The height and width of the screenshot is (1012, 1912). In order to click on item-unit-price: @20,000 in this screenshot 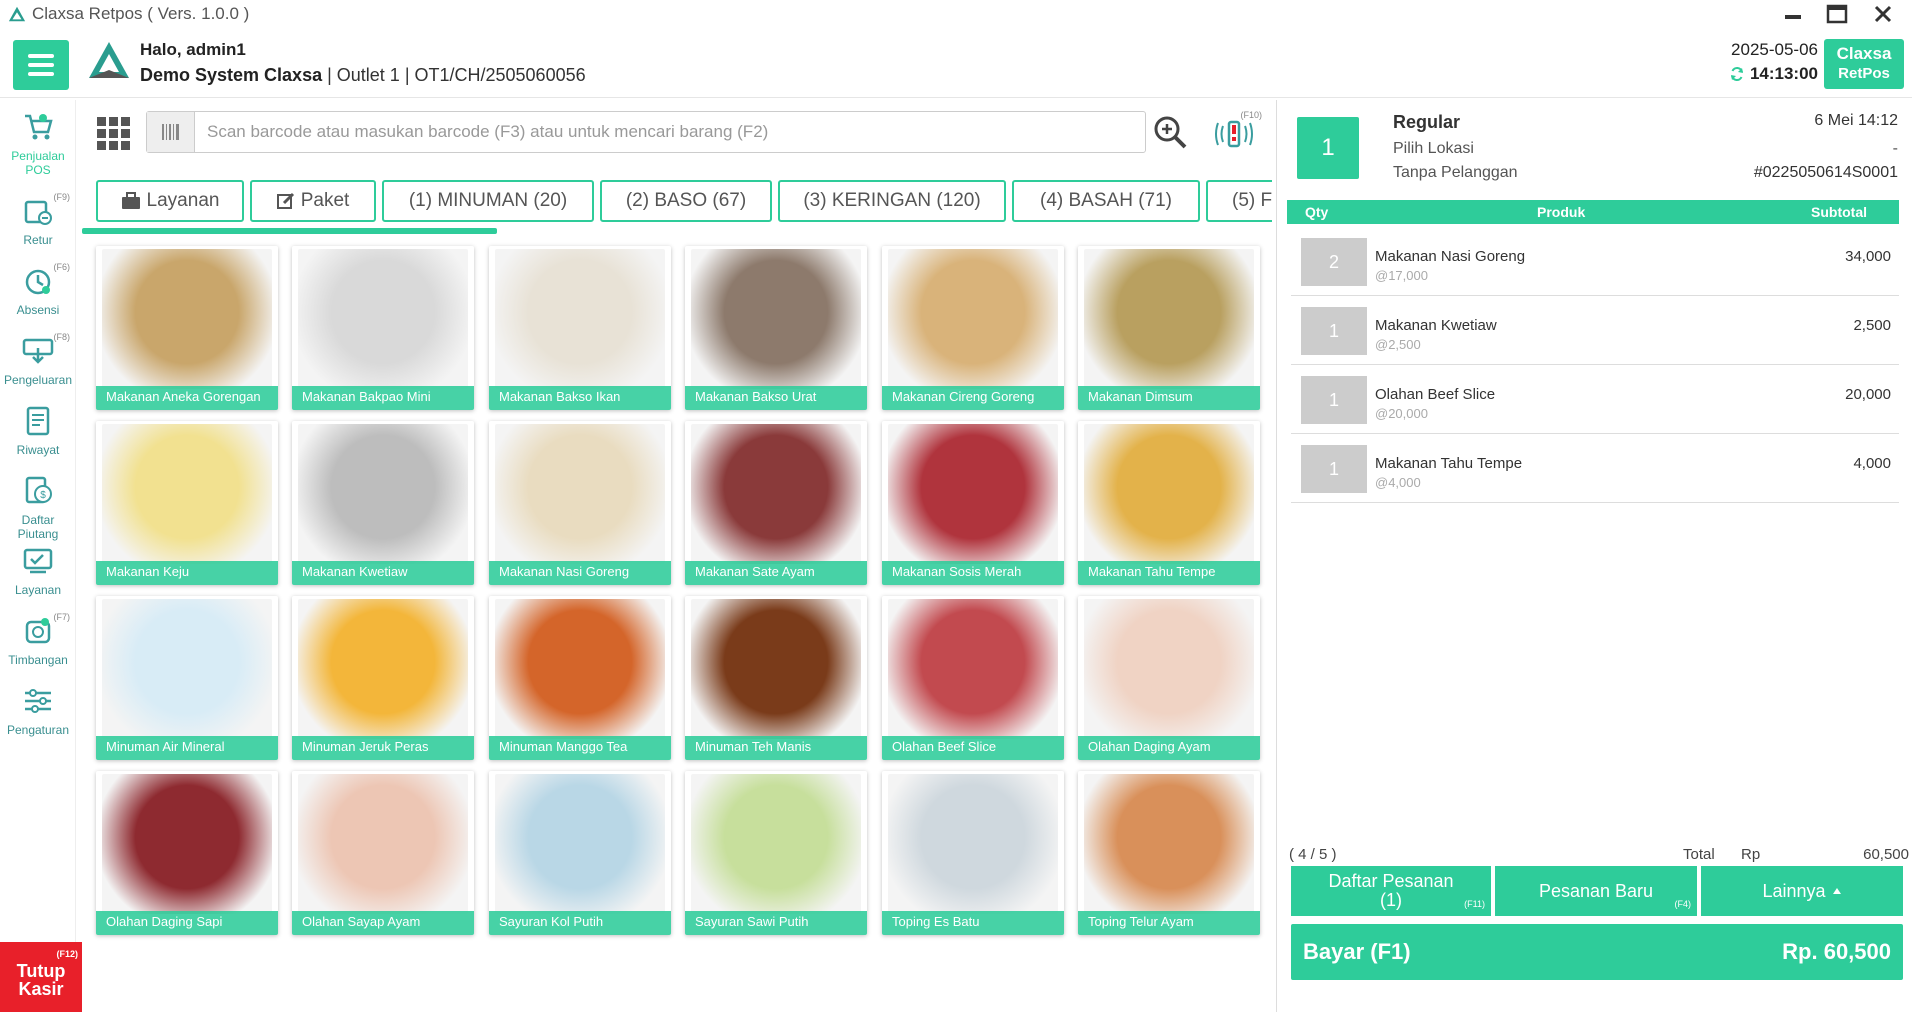, I will do `click(1401, 413)`.